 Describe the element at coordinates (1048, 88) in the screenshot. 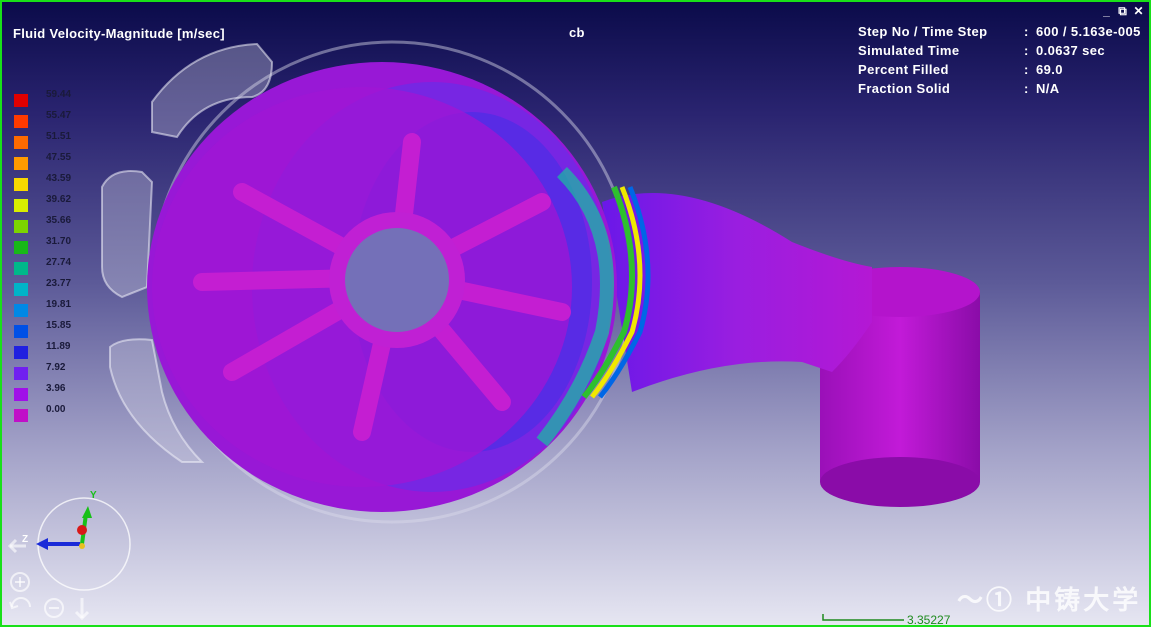

I see `info-value: N/A` at that location.